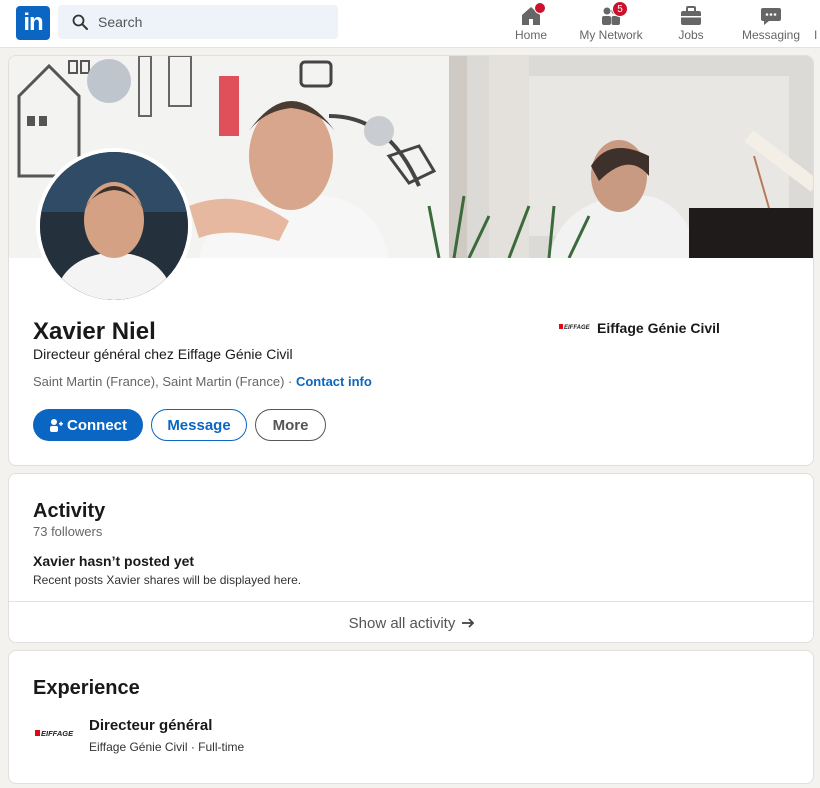 The height and width of the screenshot is (788, 820). What do you see at coordinates (658, 328) in the screenshot?
I see `current-company-name: Eiffage Génie Civil` at bounding box center [658, 328].